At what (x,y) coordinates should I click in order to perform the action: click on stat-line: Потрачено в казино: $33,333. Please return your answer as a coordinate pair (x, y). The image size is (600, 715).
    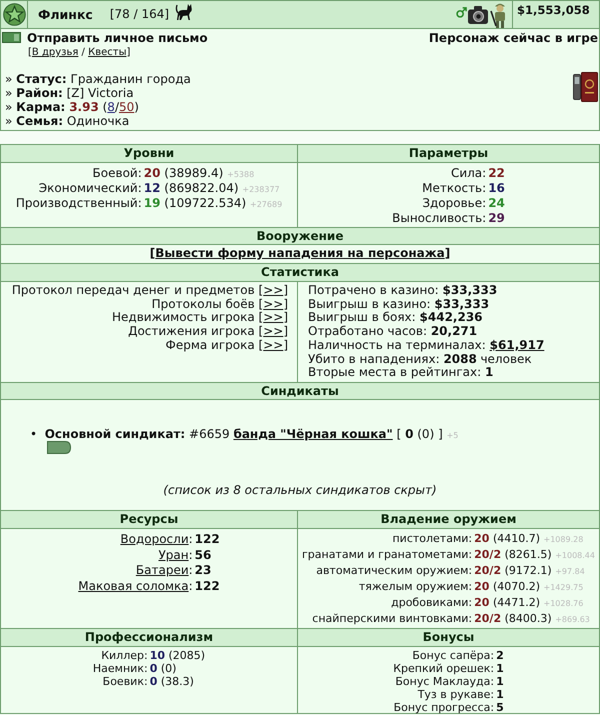
    Looking at the image, I should click on (403, 291).